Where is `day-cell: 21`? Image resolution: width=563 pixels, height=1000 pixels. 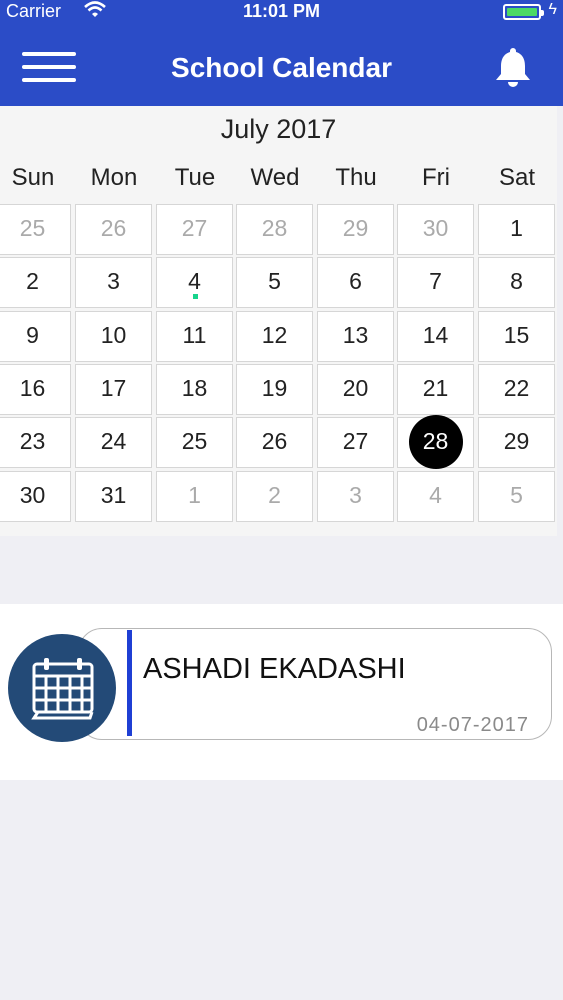
day-cell: 21 is located at coordinates (435, 389).